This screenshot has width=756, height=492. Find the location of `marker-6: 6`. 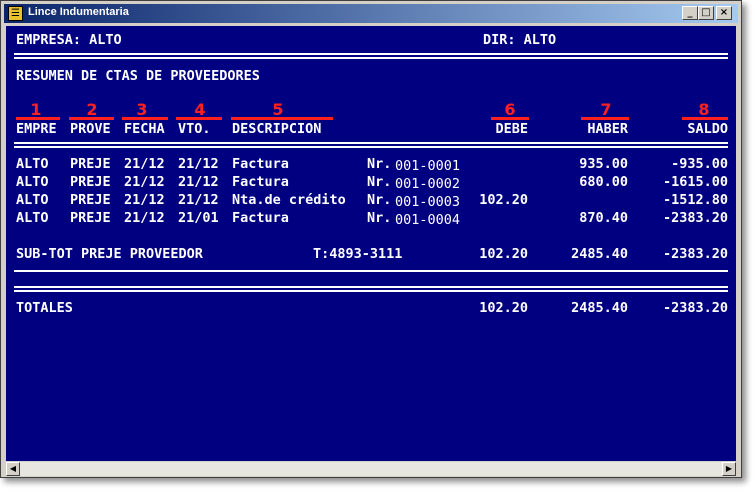

marker-6: 6 is located at coordinates (510, 109).